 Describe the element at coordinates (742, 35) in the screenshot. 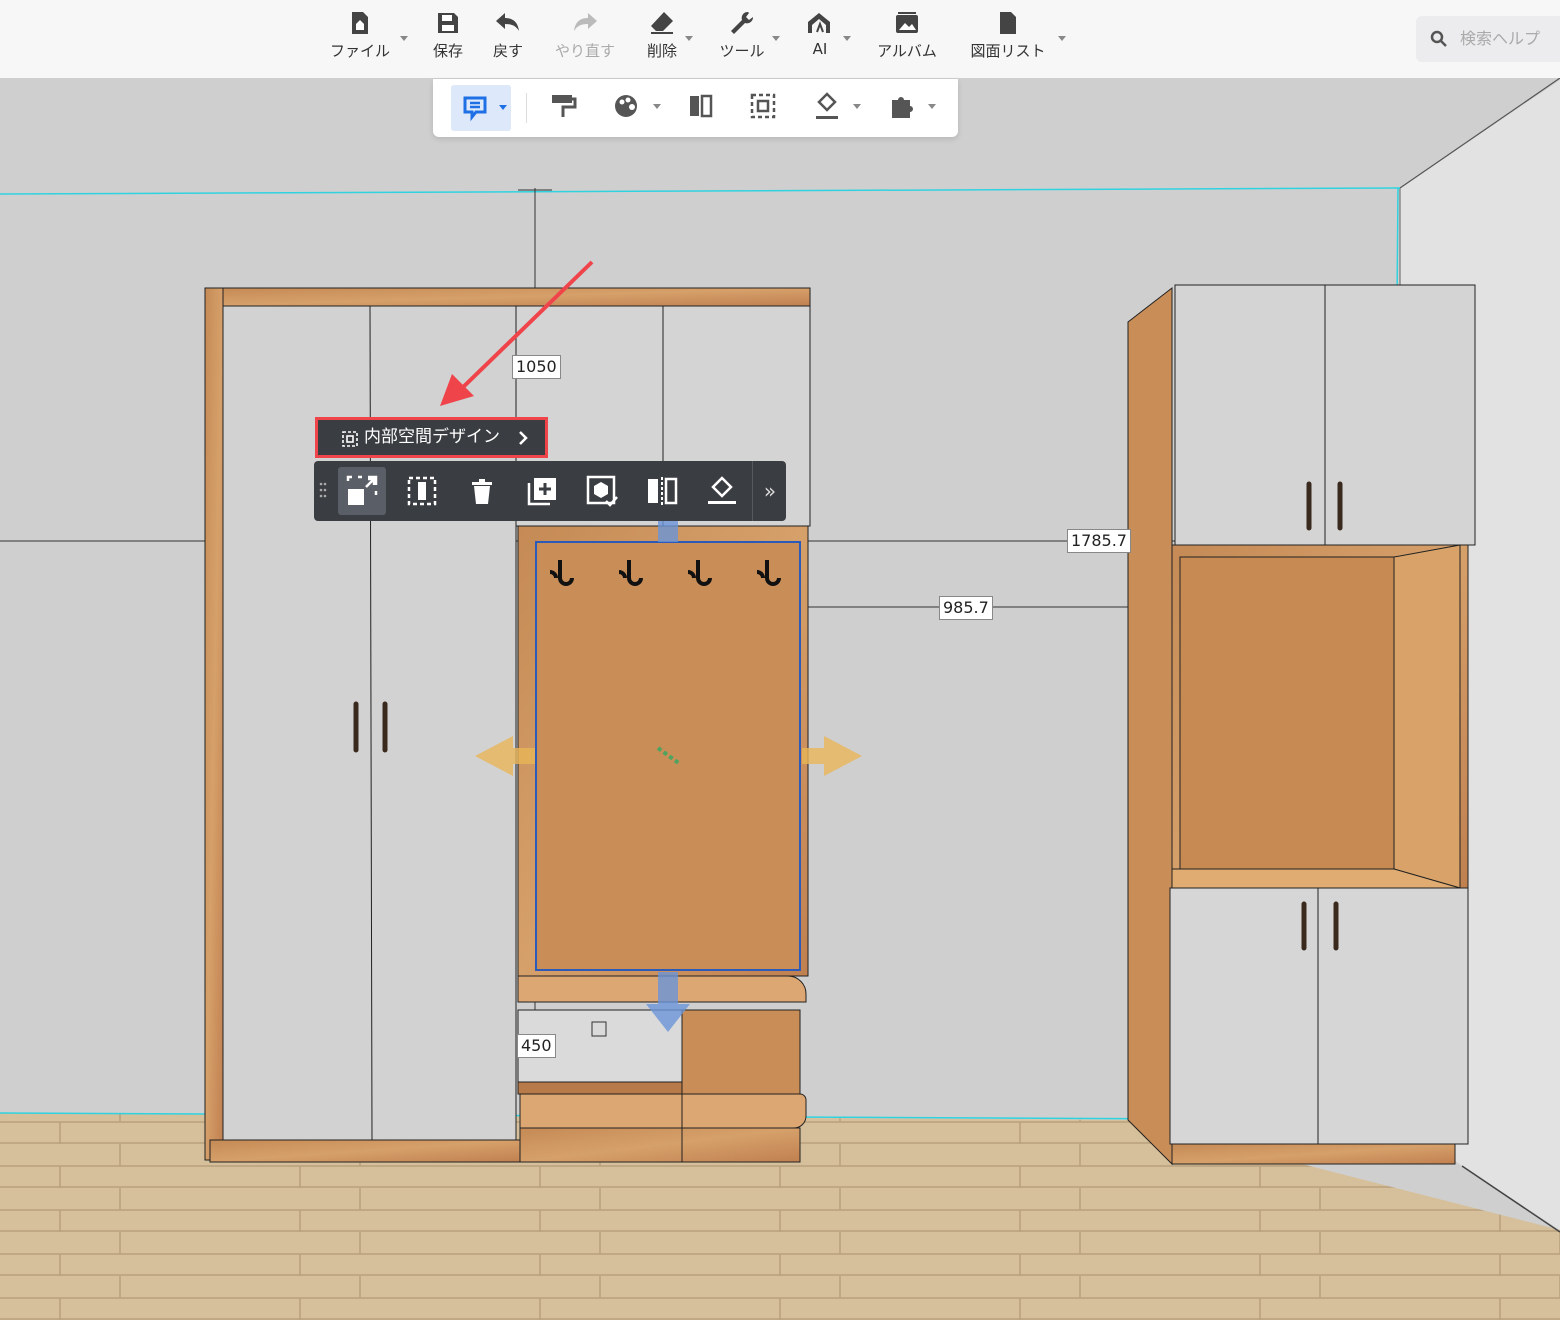

I see `tools-menu-button: ツール` at that location.